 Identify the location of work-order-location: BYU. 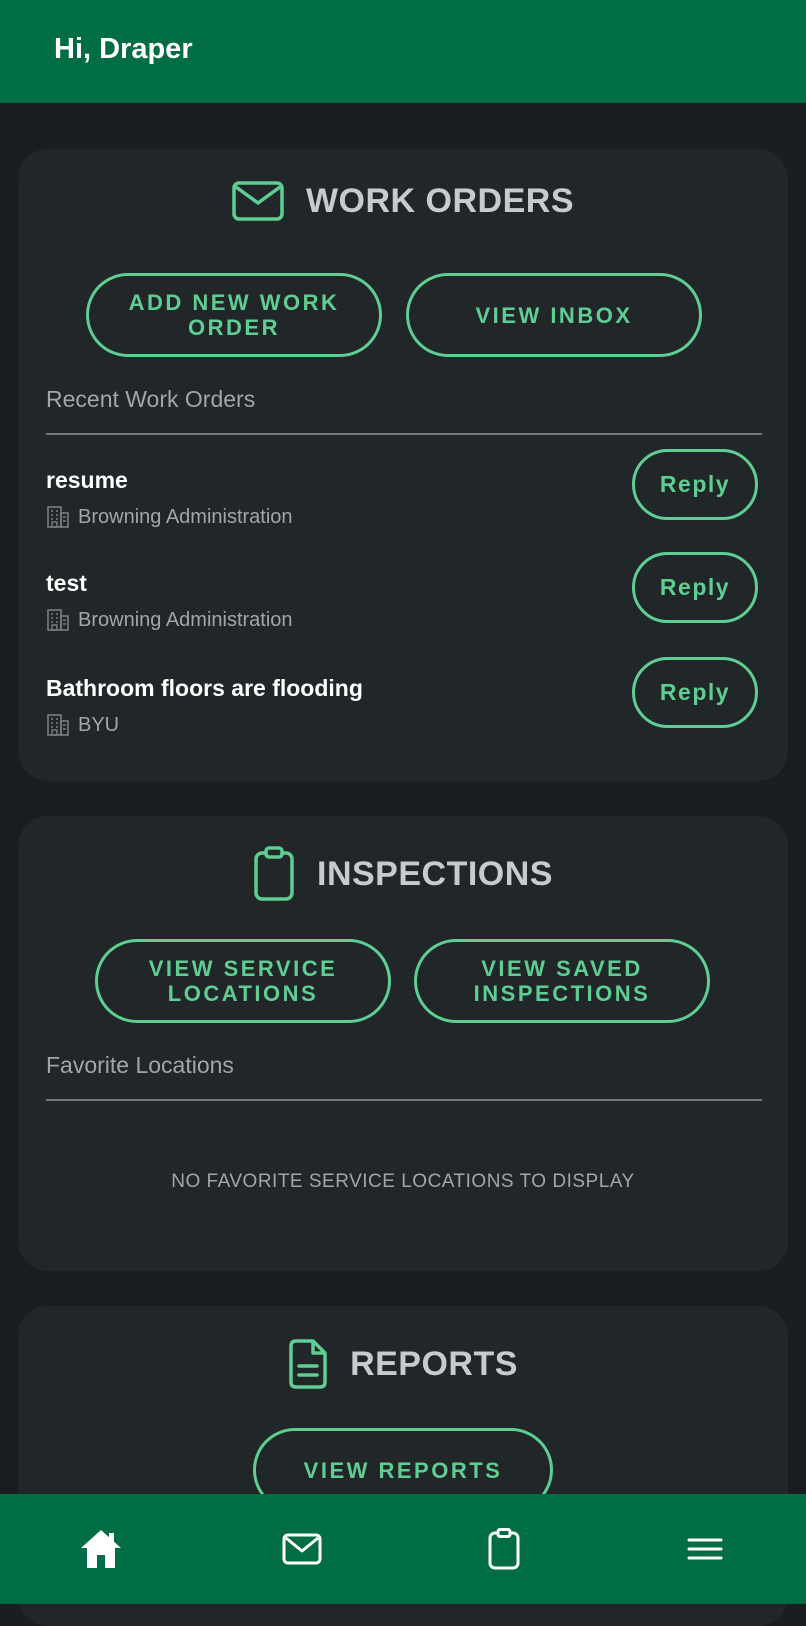
(82, 725).